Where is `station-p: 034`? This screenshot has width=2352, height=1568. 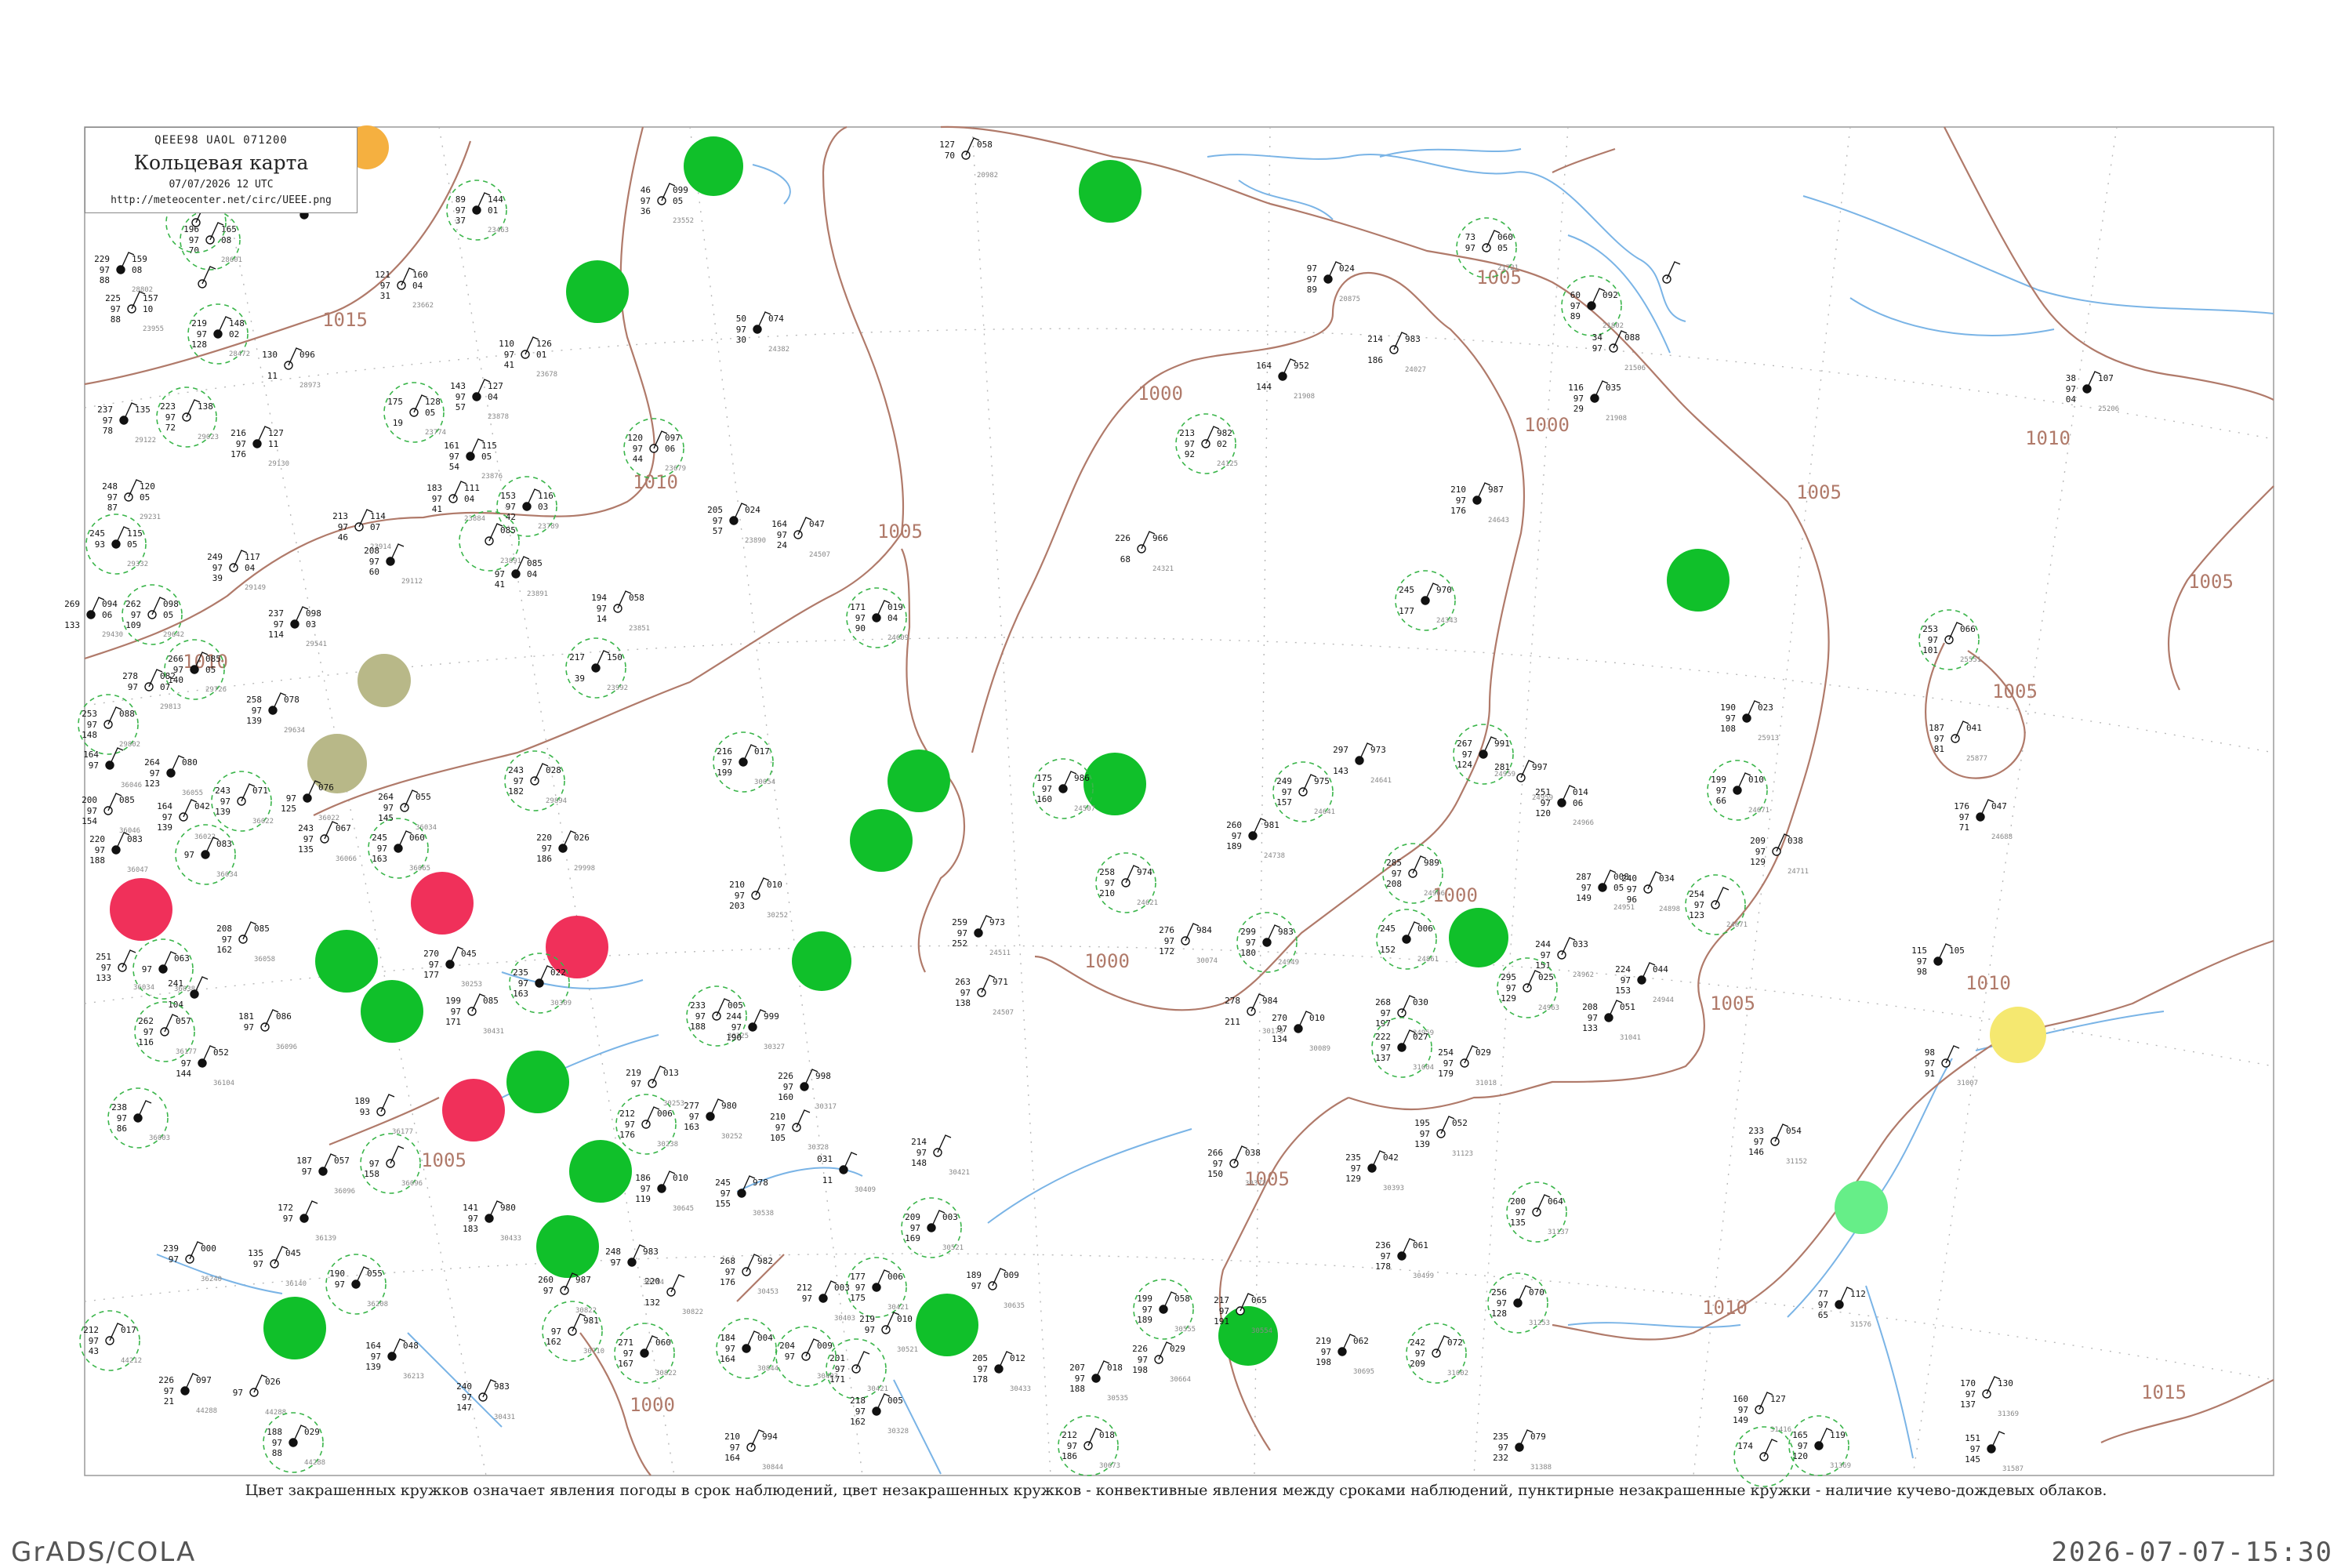 station-p: 034 is located at coordinates (1667, 878).